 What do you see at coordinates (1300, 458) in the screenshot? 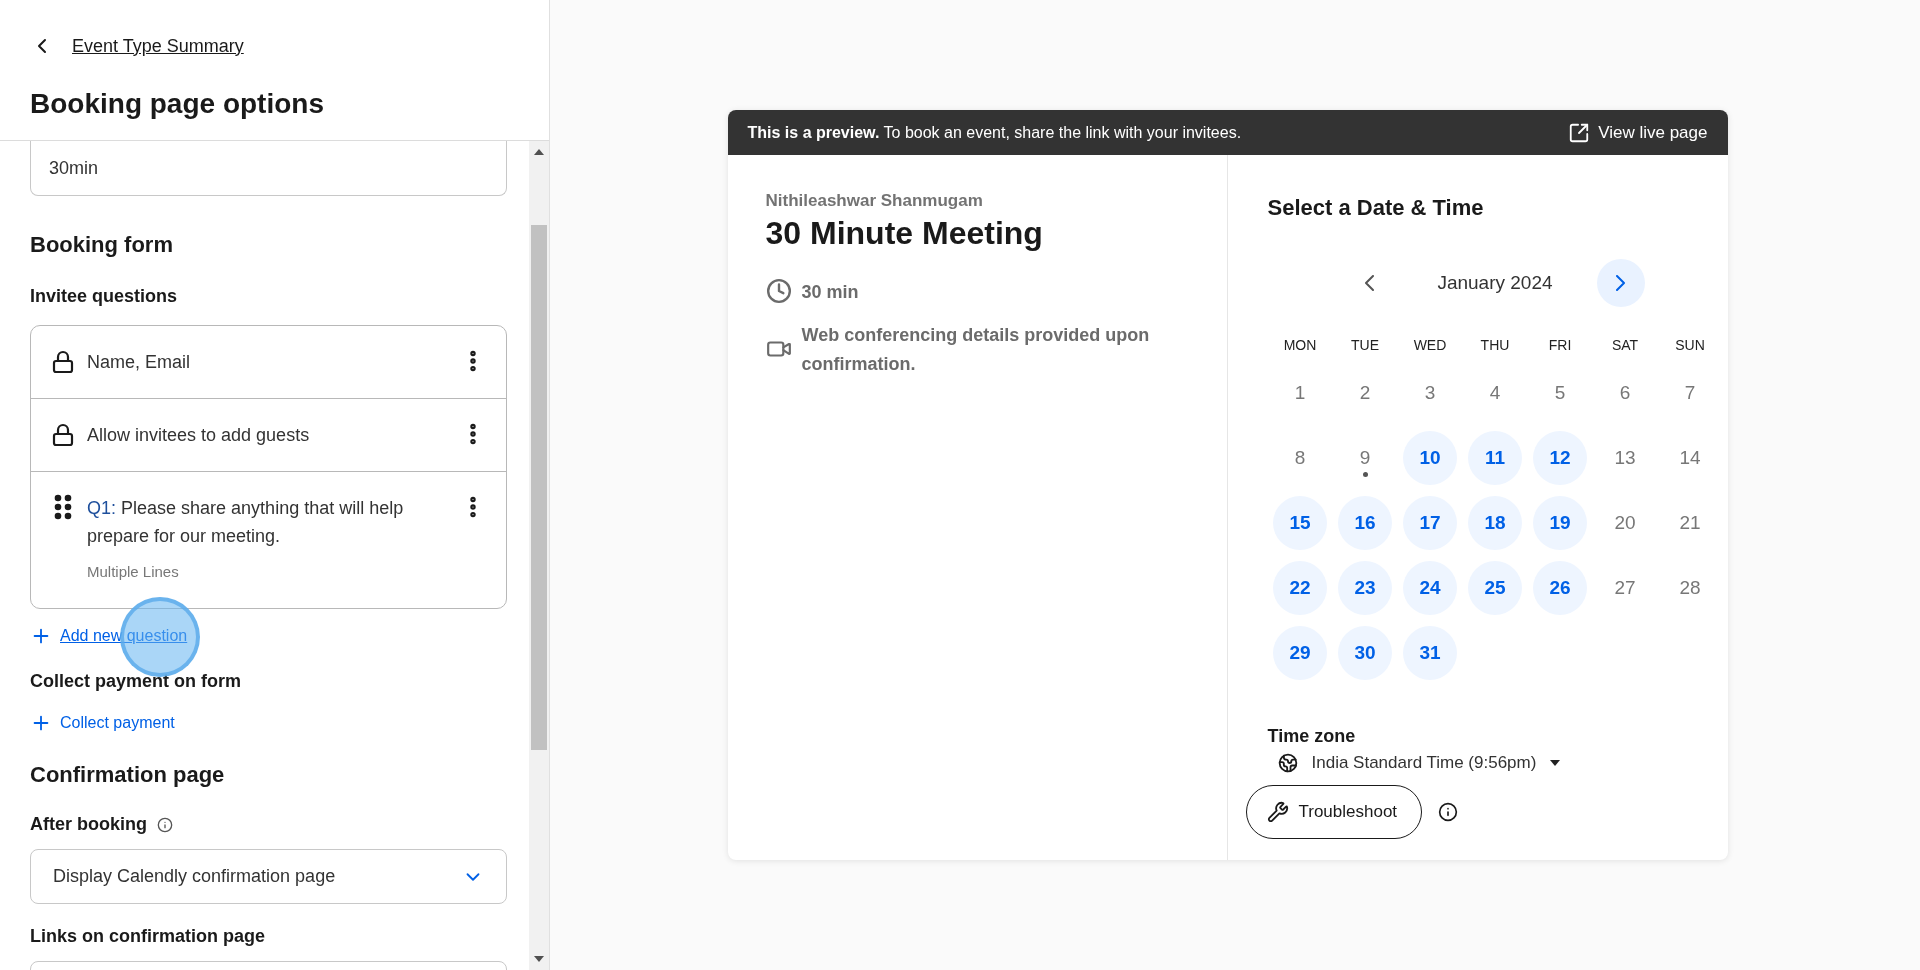
I see `day-number: 8` at bounding box center [1300, 458].